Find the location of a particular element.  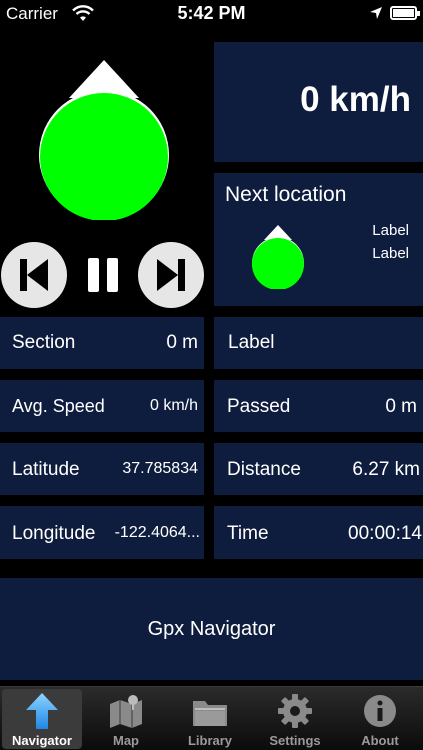

time-cell: Time 00:00:14 is located at coordinates (318, 532).